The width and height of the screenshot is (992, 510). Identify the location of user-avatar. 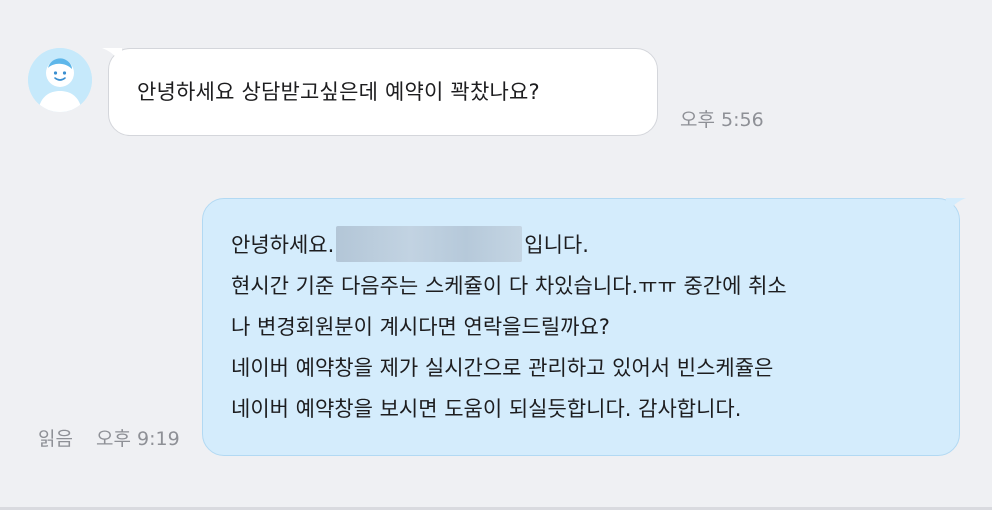
(60, 80).